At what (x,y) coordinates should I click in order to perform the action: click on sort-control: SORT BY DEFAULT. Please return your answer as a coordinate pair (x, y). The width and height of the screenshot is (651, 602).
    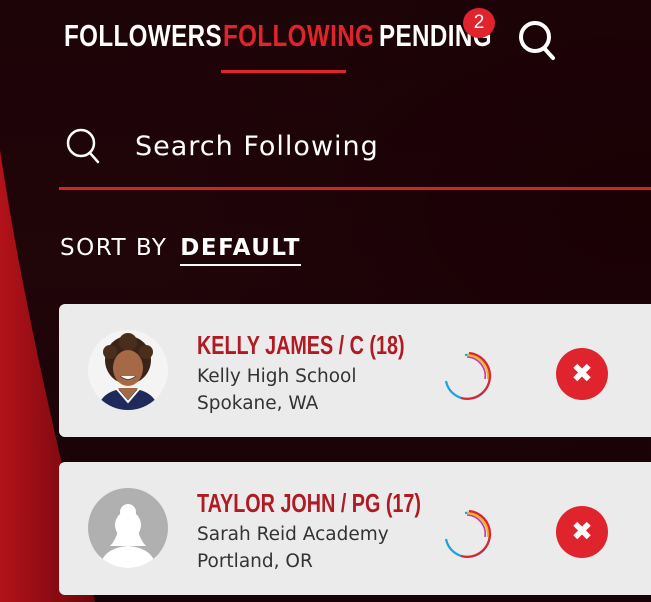
    Looking at the image, I should click on (180, 250).